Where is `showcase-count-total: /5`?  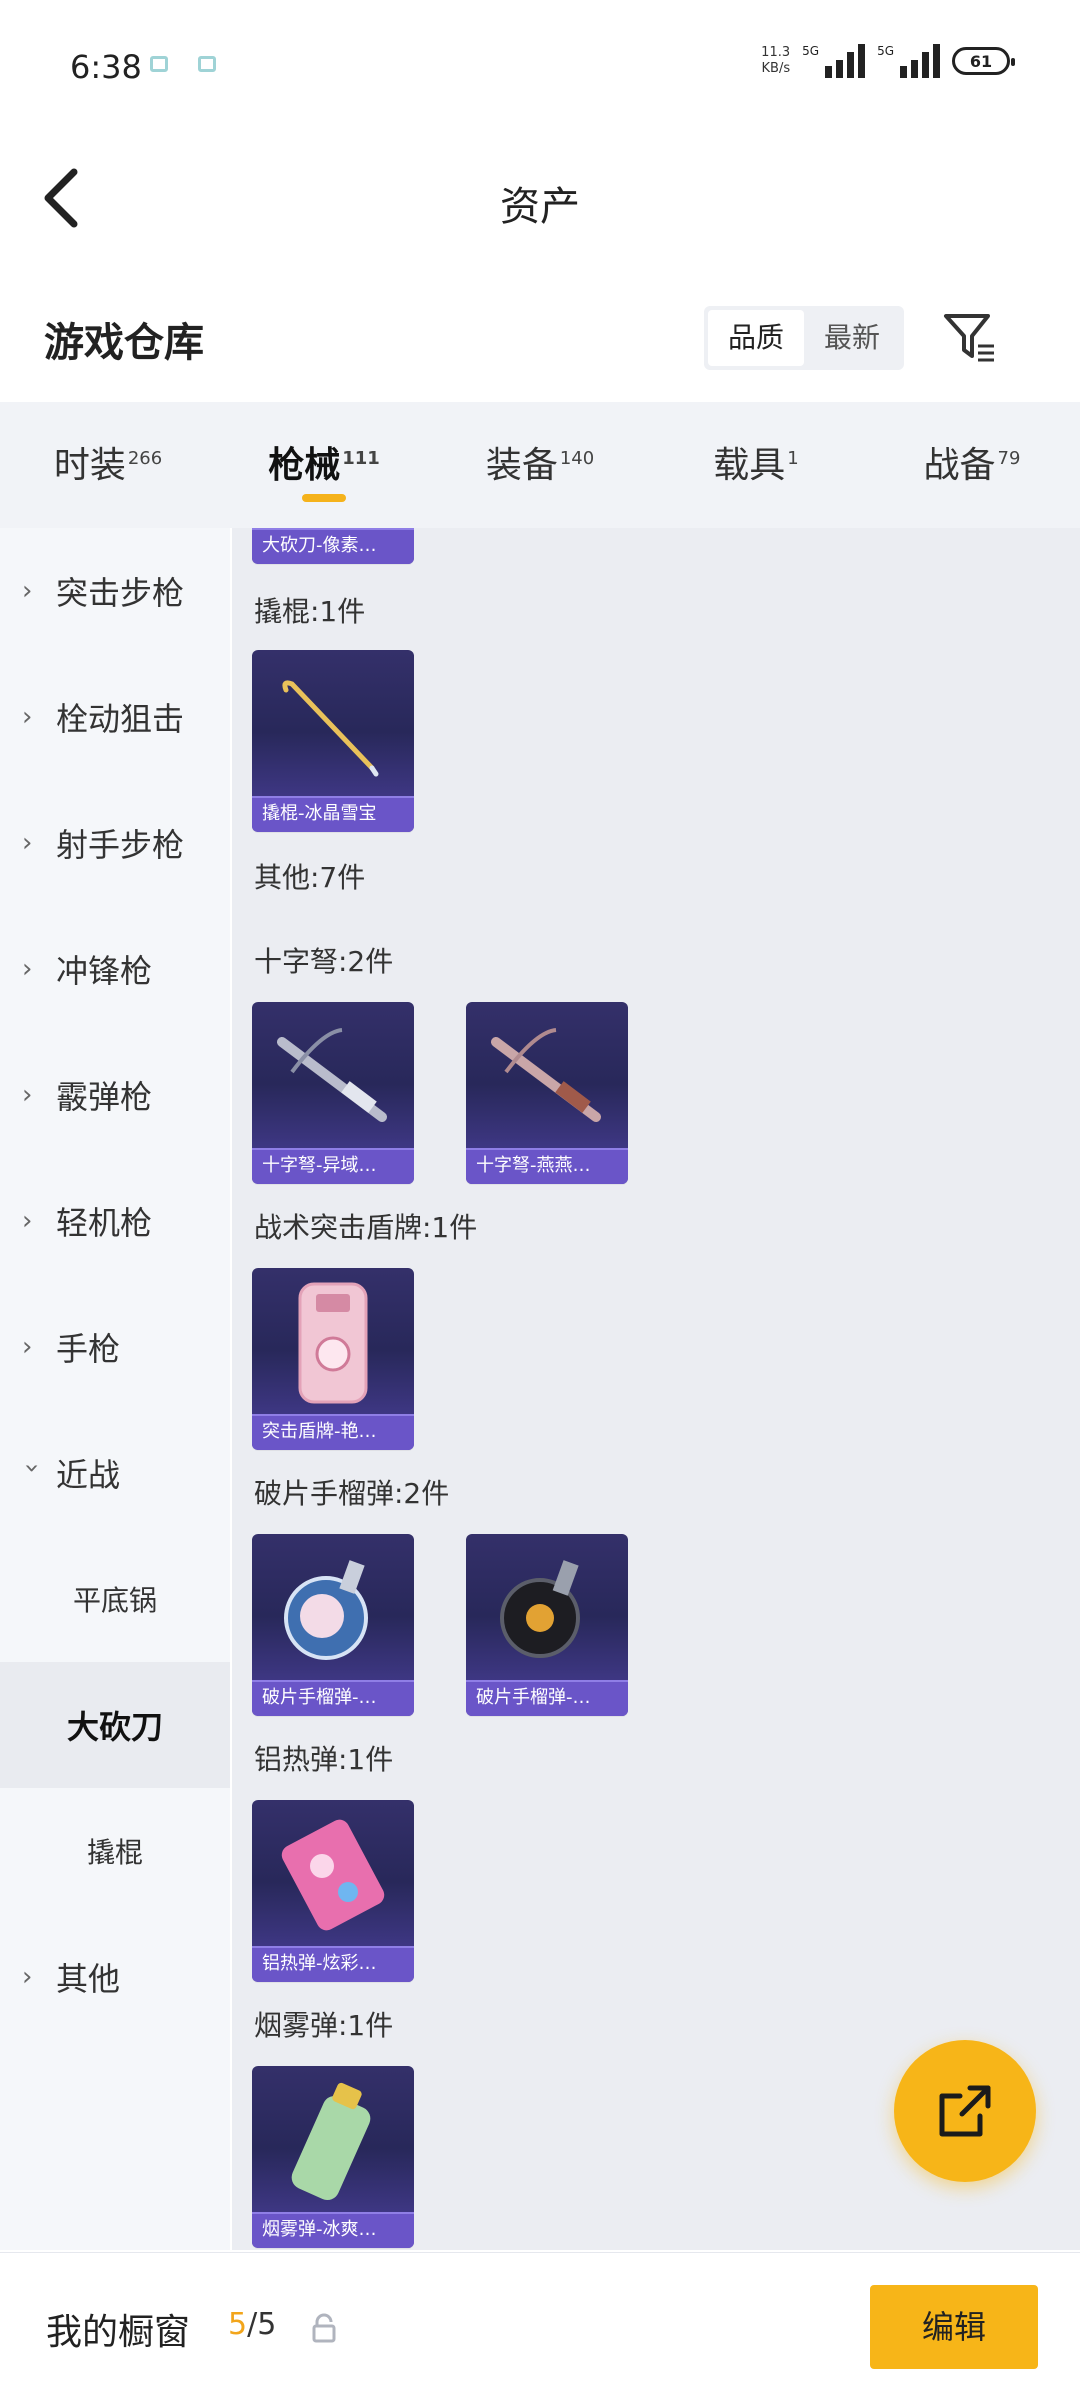
showcase-count-total: /5 is located at coordinates (262, 2324).